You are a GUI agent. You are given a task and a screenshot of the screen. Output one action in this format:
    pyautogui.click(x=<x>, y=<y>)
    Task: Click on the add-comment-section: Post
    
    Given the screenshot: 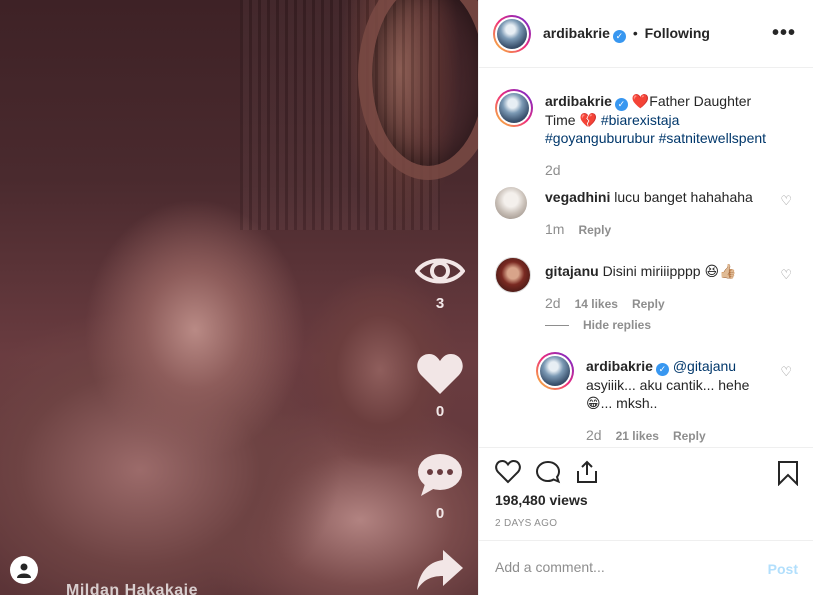 What is the action you would take?
    pyautogui.click(x=646, y=567)
    